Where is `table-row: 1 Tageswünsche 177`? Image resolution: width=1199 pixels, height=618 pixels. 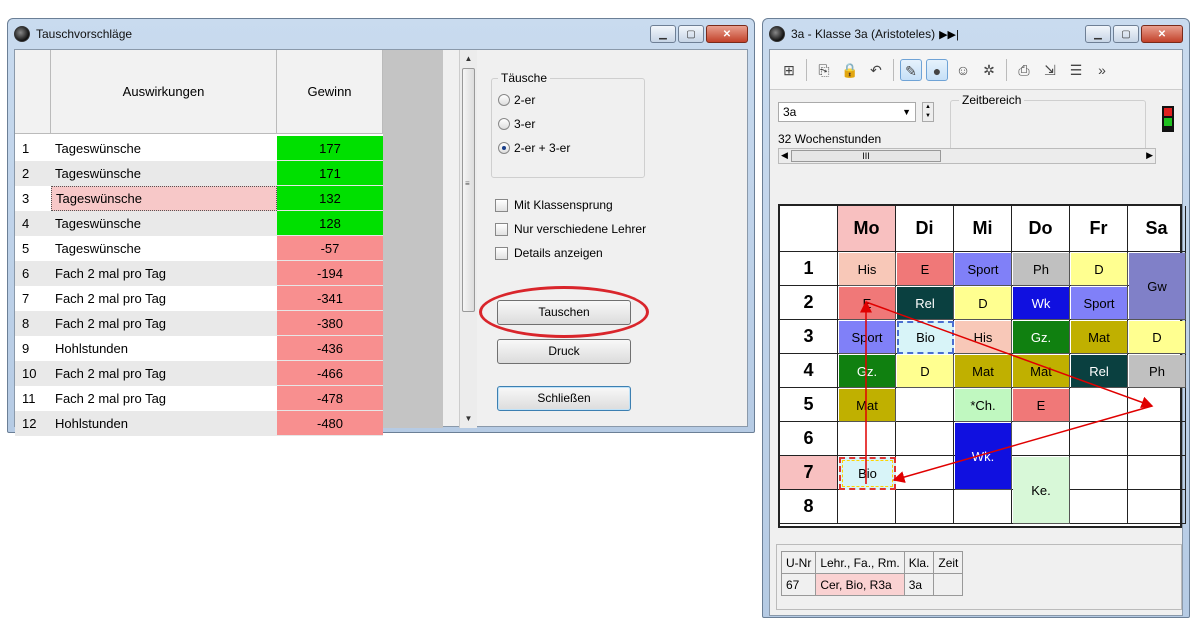
table-row: 1 Tageswünsche 177 is located at coordinates (199, 148).